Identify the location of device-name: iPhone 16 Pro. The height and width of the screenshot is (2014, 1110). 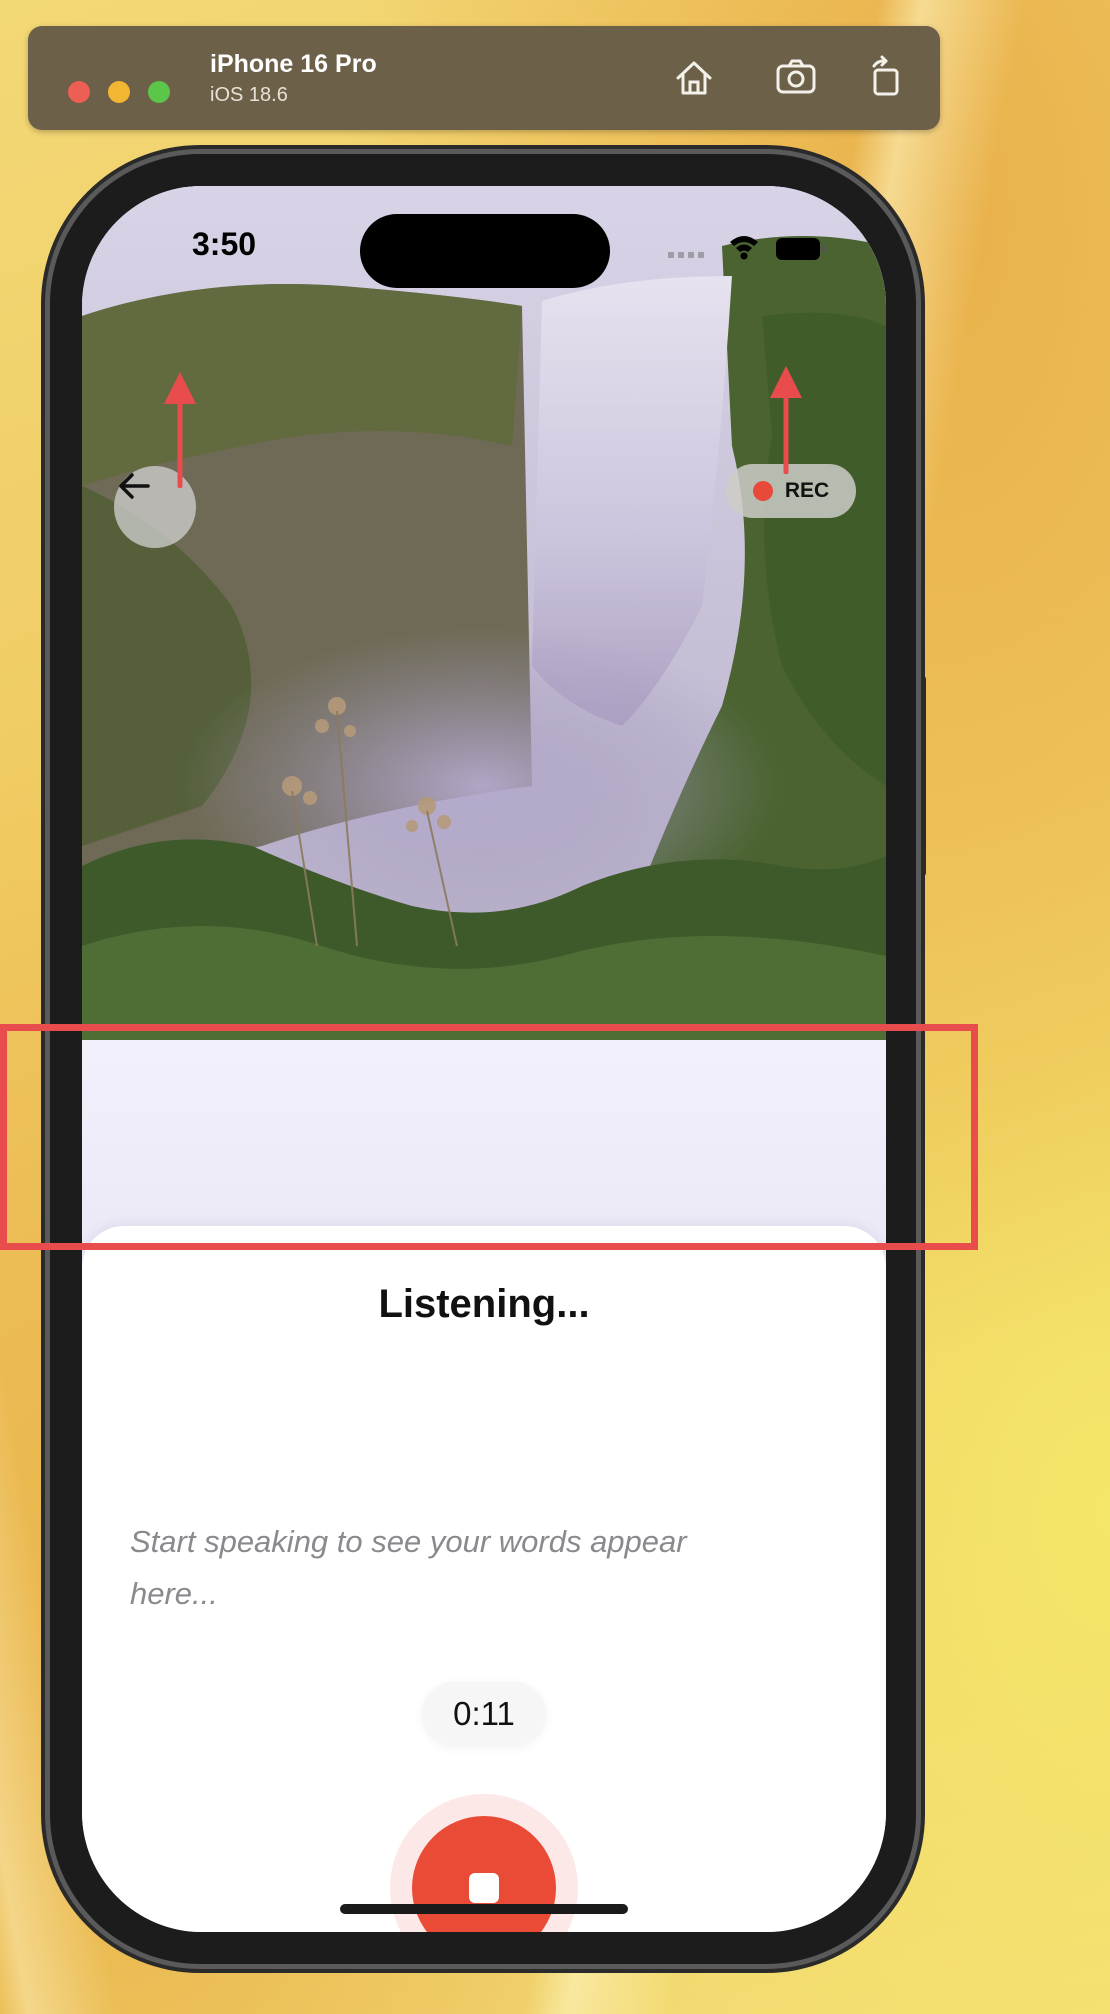
(293, 64).